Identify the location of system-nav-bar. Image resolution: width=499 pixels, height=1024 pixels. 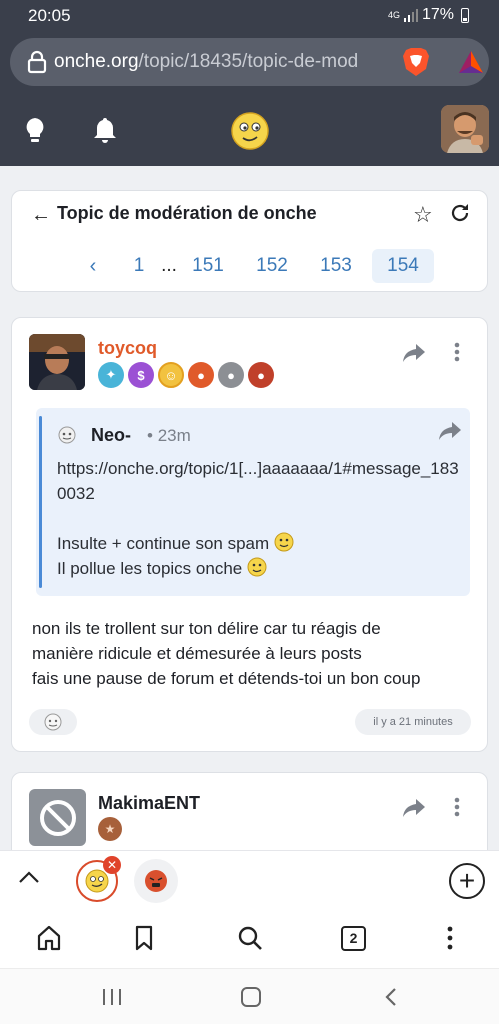
(249, 996).